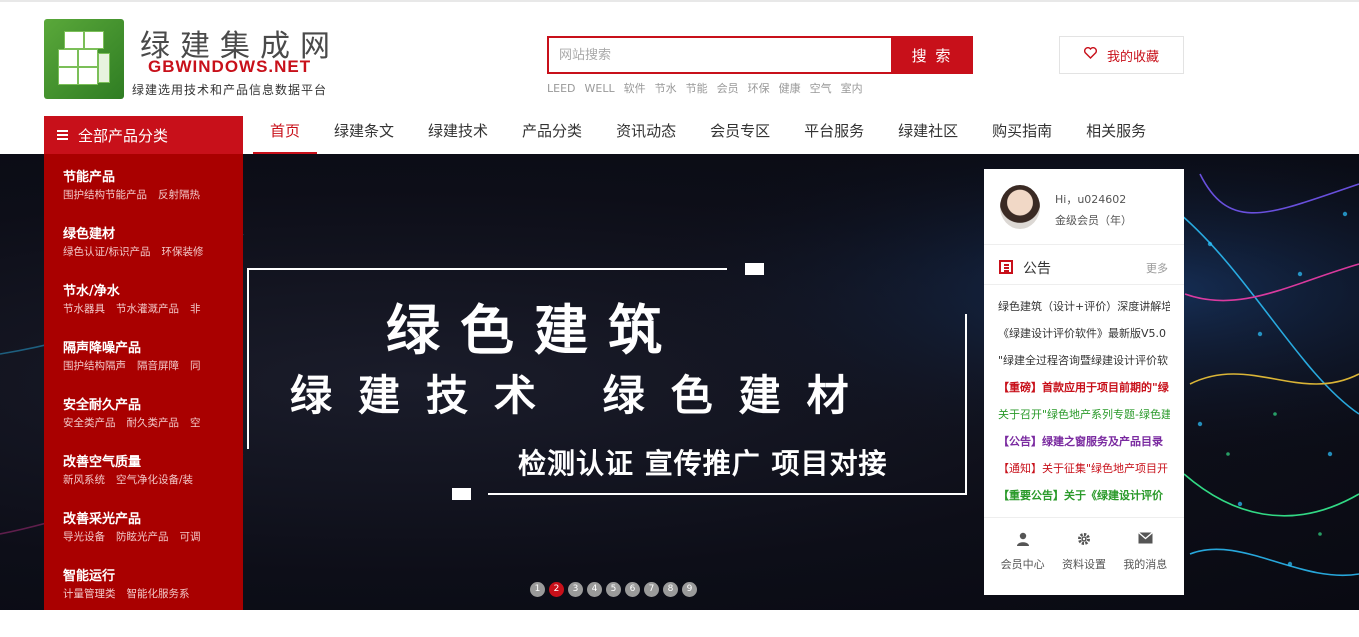 The image size is (1359, 637). Describe the element at coordinates (458, 135) in the screenshot. I see `nav-green-technology: 绿建技术` at that location.